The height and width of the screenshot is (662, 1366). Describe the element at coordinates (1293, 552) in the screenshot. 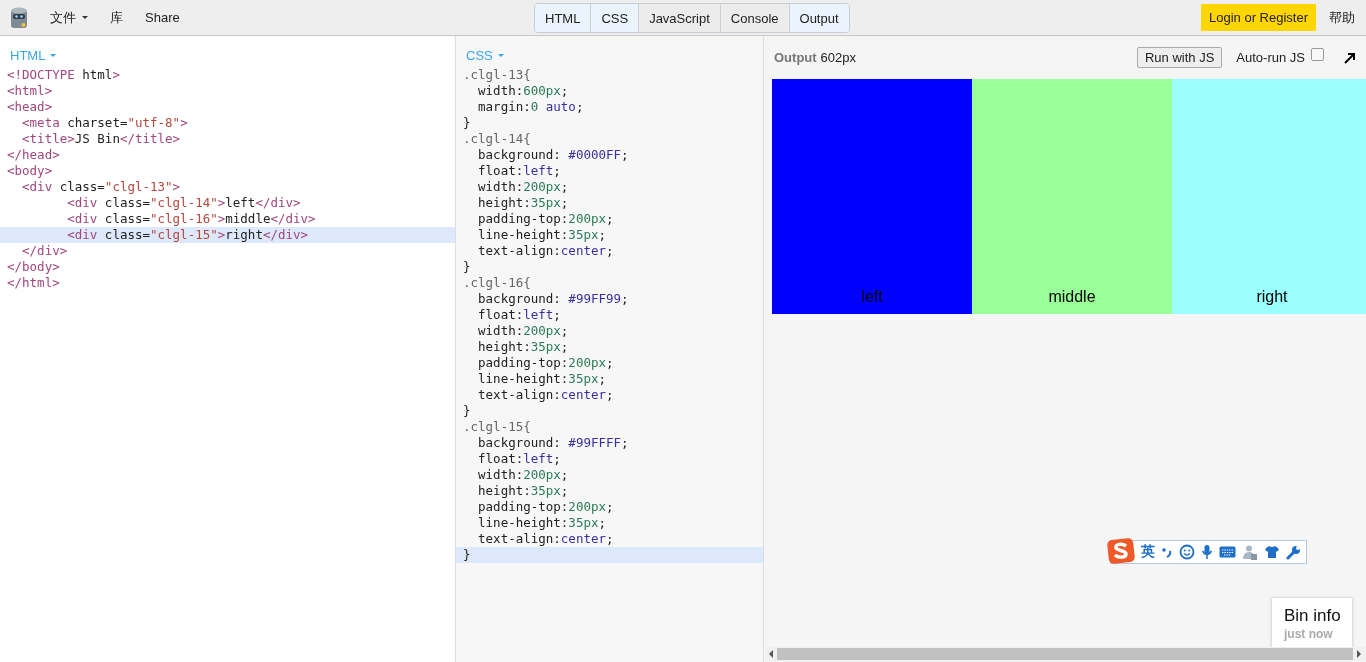

I see `wrench-icon` at that location.